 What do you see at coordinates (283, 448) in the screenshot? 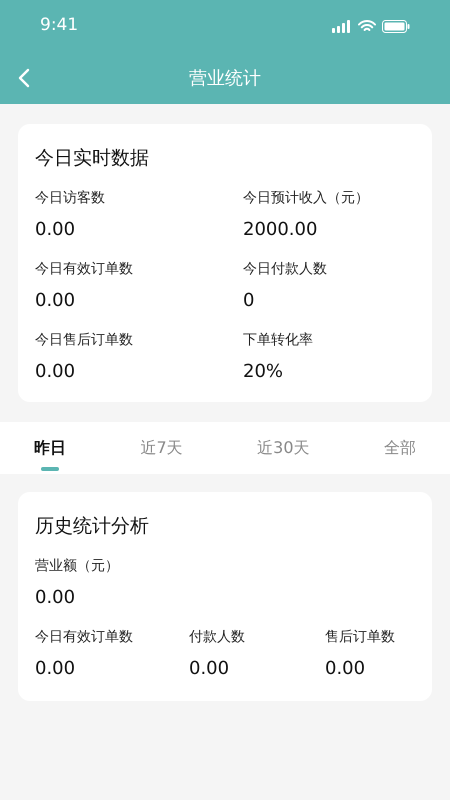
I see `period-tab: 近30天` at bounding box center [283, 448].